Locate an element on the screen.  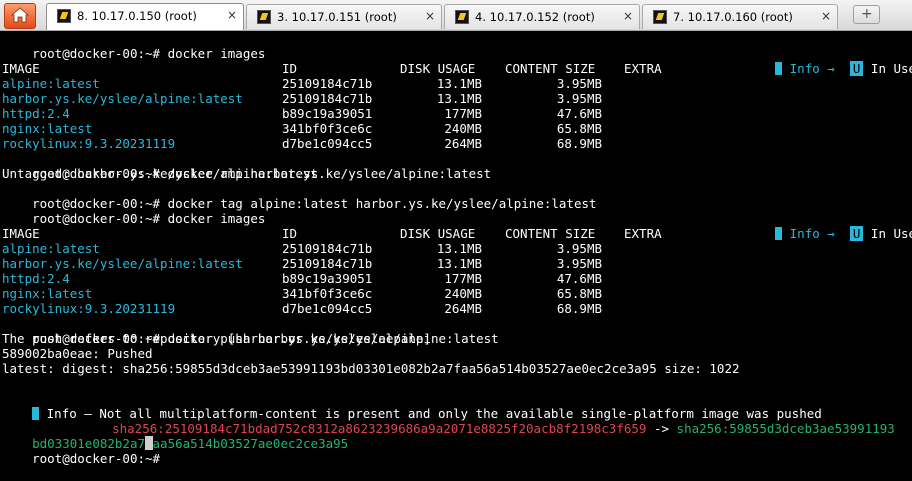
tab-session-7: 7. 10.17.0.160 (root) × is located at coordinates (740, 16).